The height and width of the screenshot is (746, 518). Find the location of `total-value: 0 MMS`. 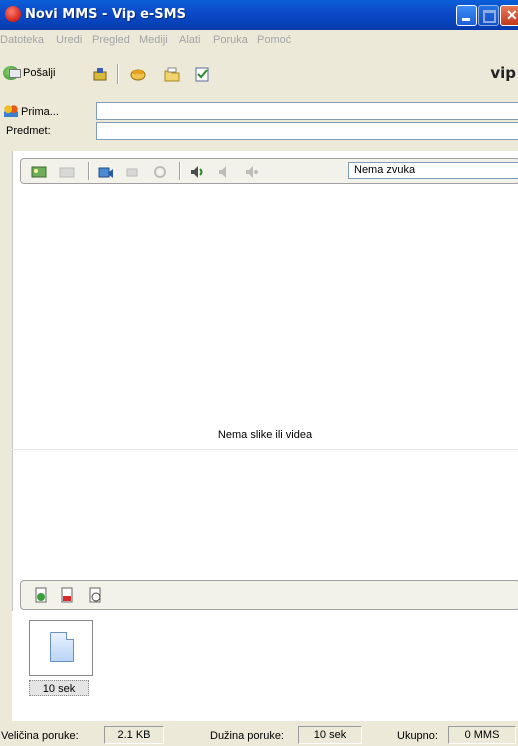

total-value: 0 MMS is located at coordinates (482, 735).